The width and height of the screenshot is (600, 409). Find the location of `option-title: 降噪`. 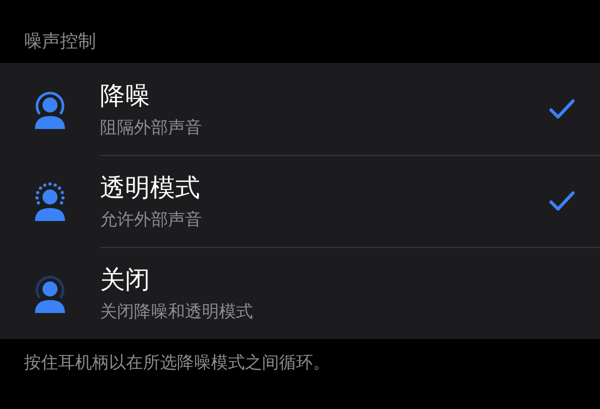

option-title: 降噪 is located at coordinates (125, 96).